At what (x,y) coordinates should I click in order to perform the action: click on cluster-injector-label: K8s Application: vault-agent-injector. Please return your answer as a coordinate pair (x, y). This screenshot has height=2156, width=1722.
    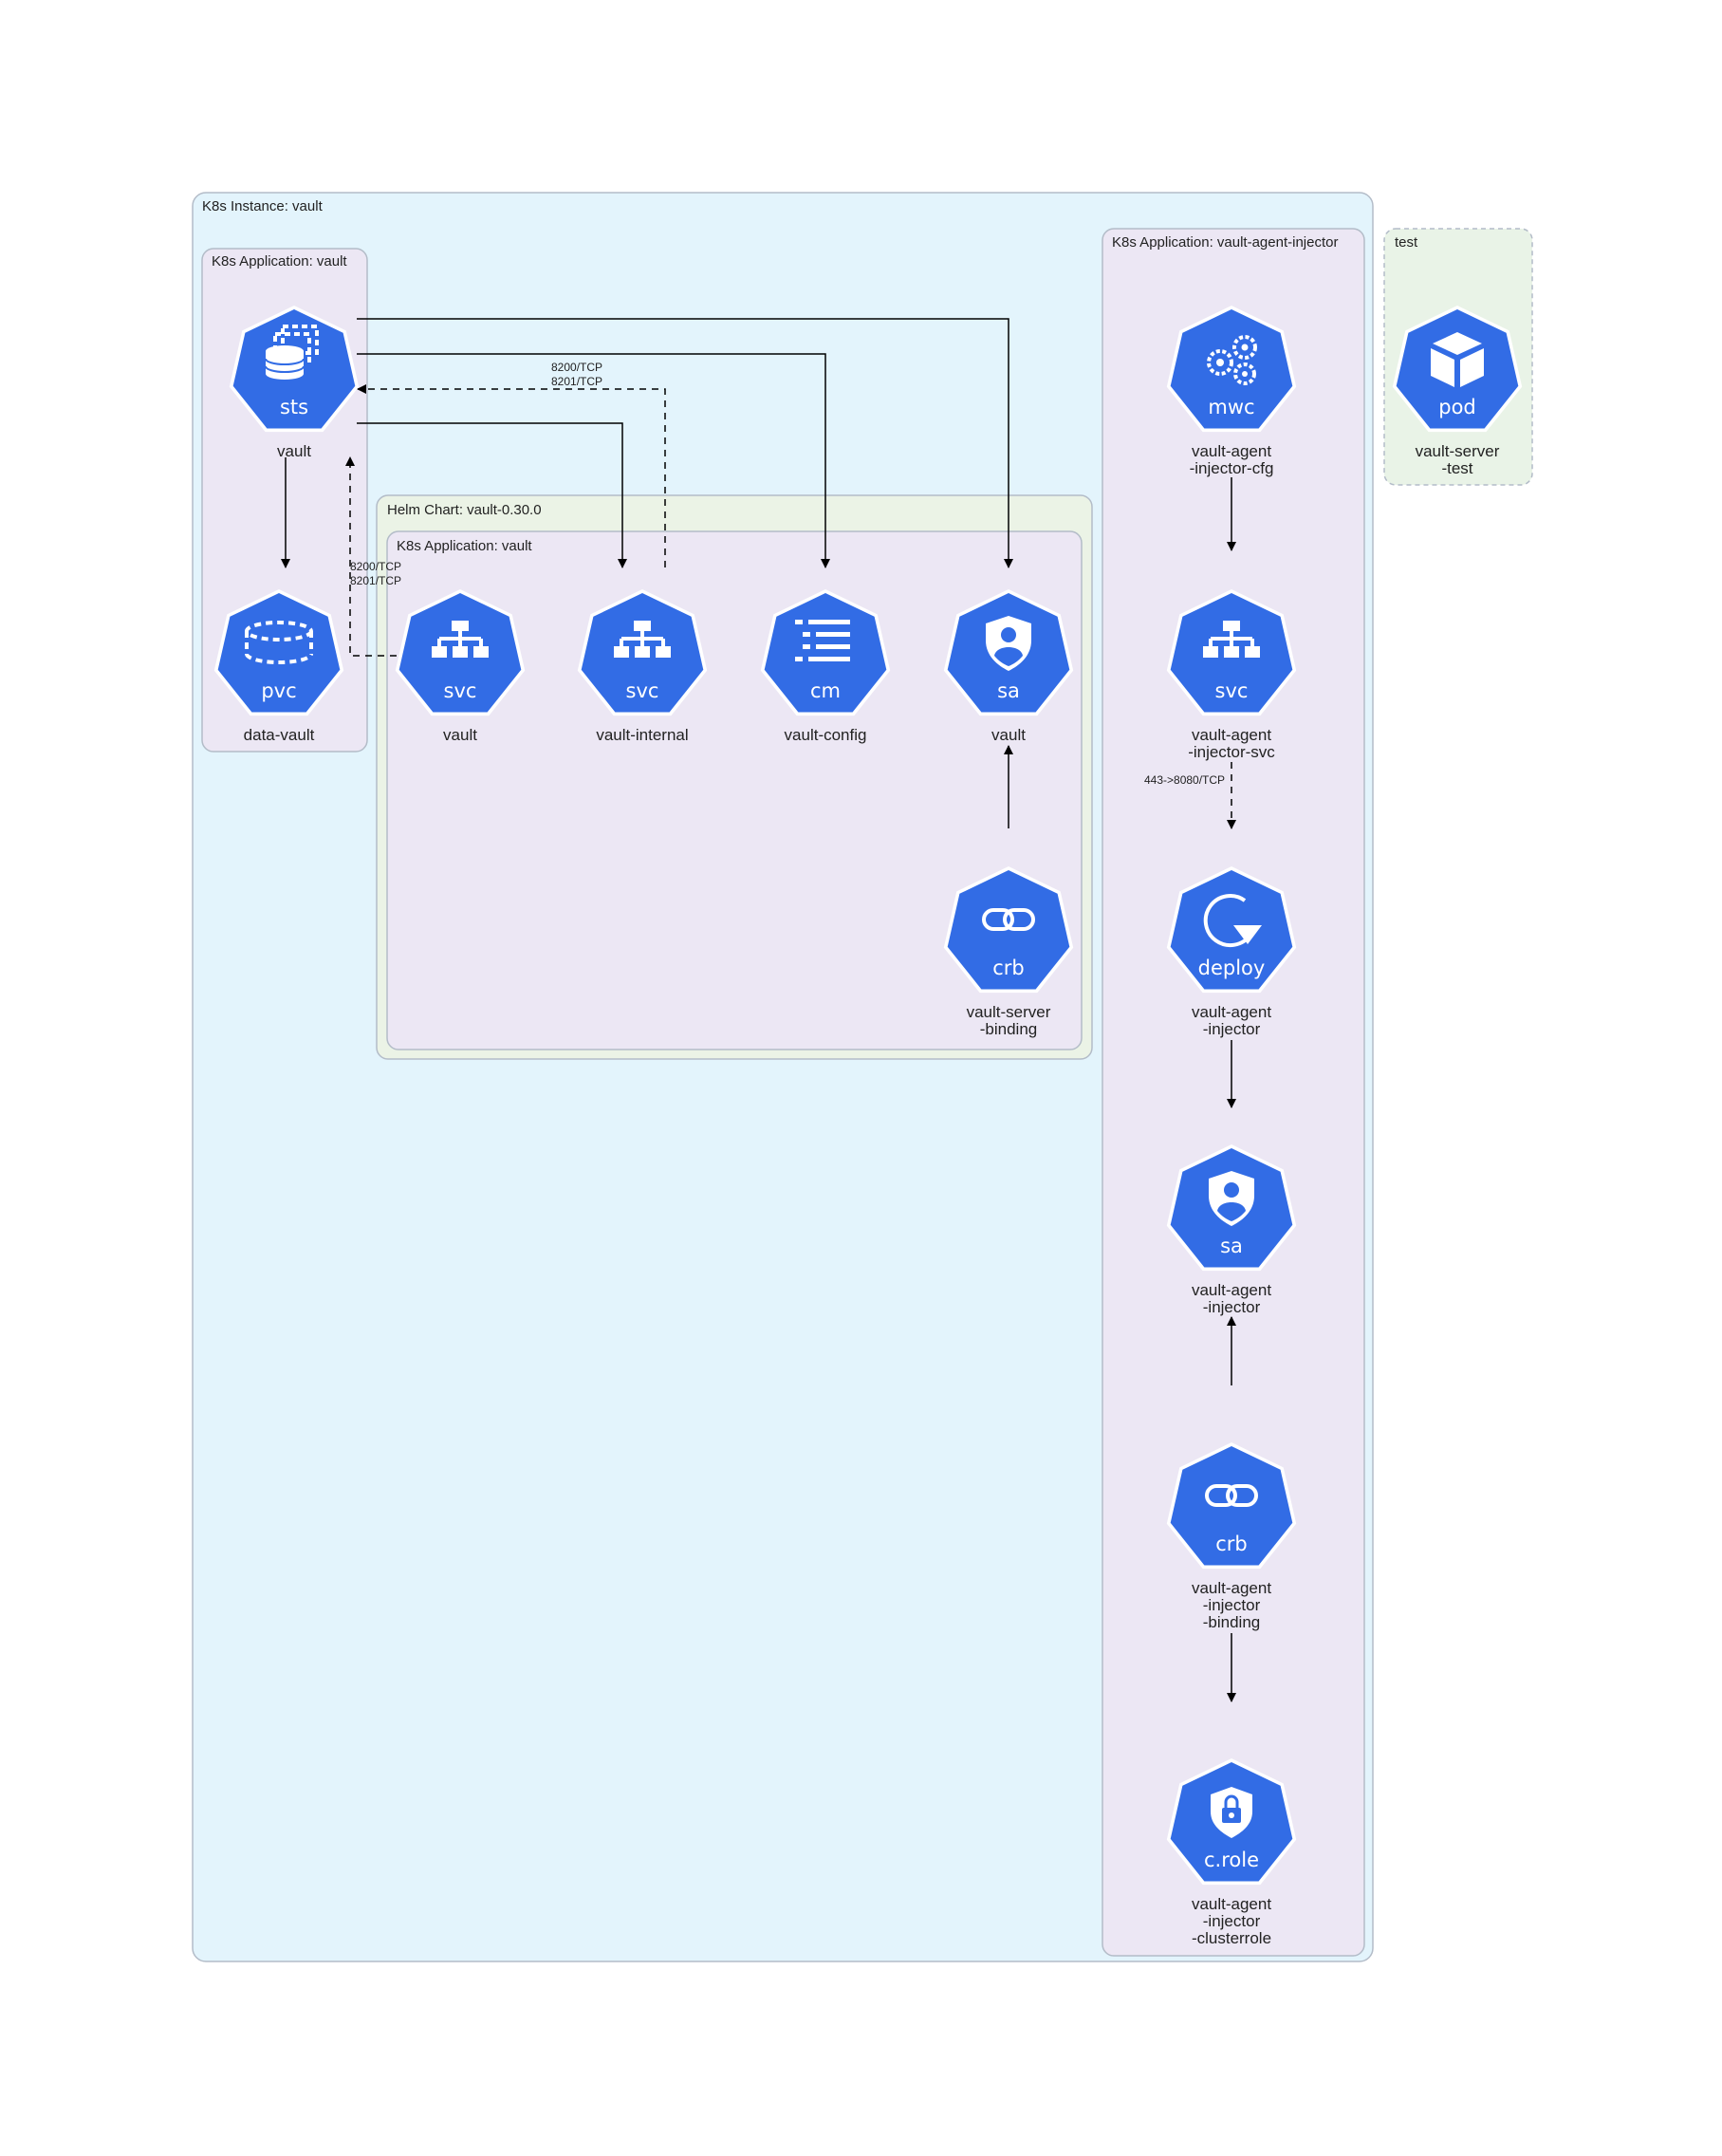
    Looking at the image, I should click on (1225, 242).